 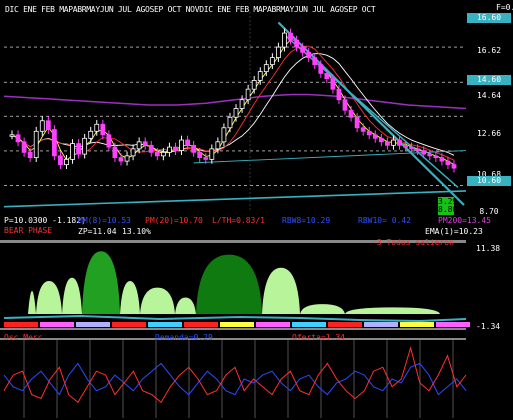 What do you see at coordinates (448, 210) in the screenshot?
I see `price-label-8-80: 8.80` at bounding box center [448, 210].